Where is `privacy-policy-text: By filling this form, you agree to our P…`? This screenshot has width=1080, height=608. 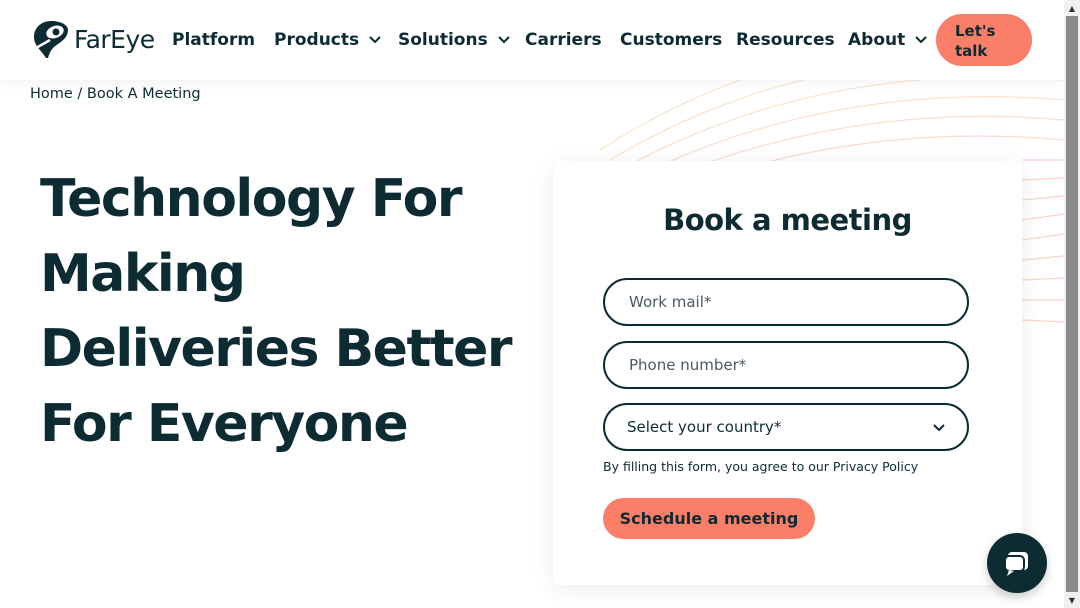
privacy-policy-text: By filling this form, you agree to our P… is located at coordinates (761, 466).